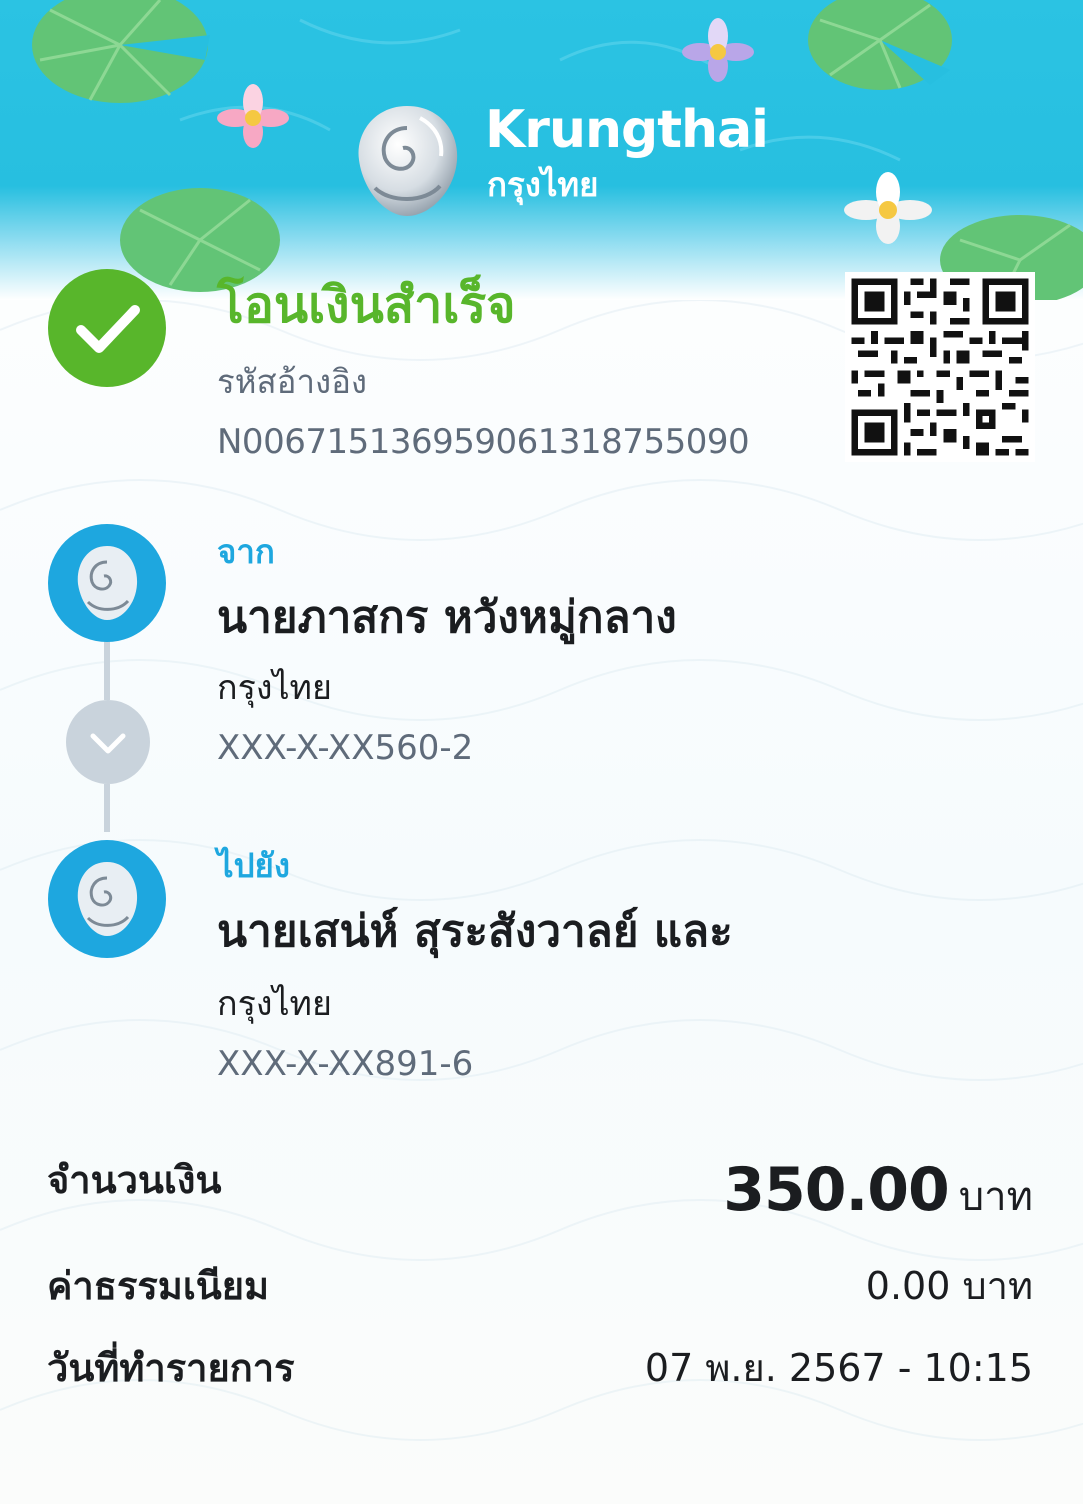  I want to click on brand-name-english: Krungthai, so click(627, 130).